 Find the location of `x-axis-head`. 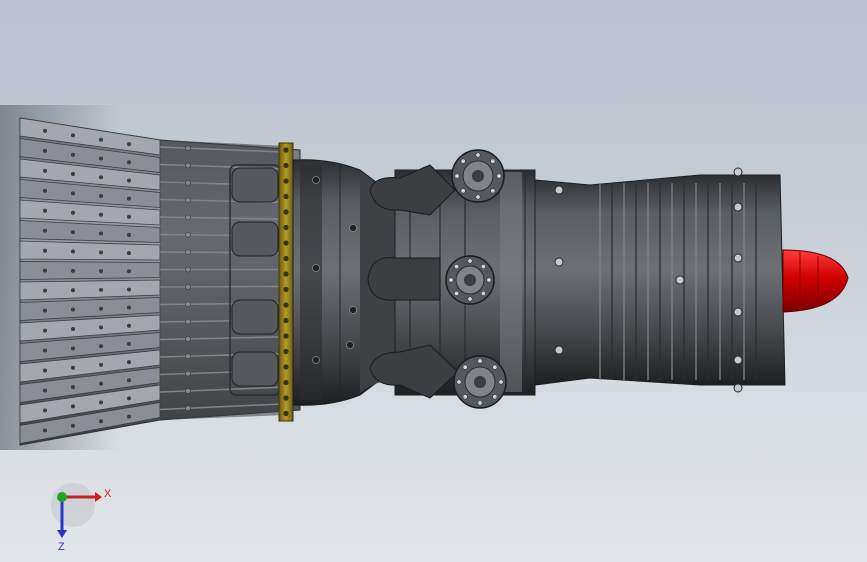

x-axis-head is located at coordinates (98, 497).